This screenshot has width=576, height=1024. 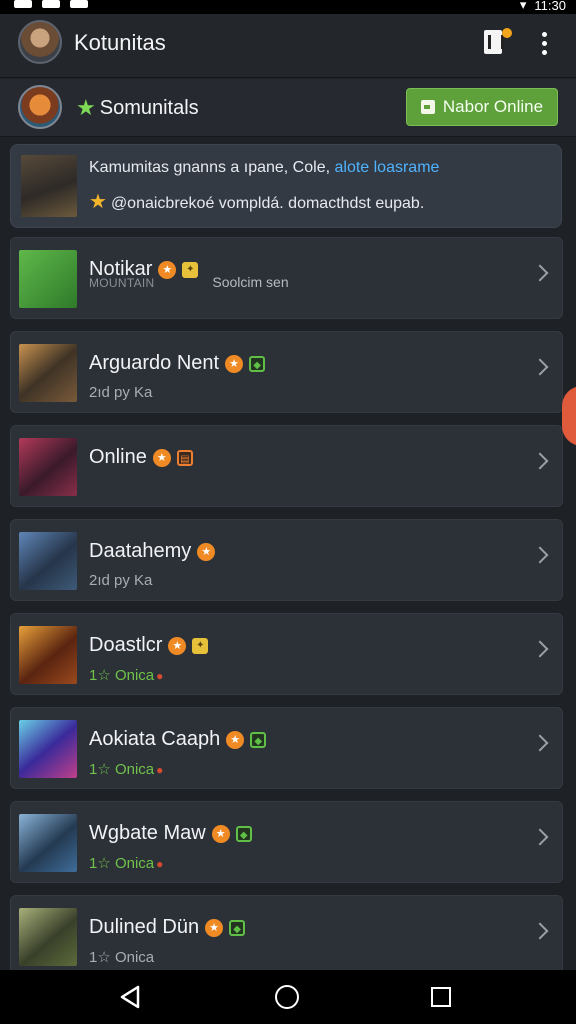 What do you see at coordinates (51, 4) in the screenshot?
I see `status-icons-left` at bounding box center [51, 4].